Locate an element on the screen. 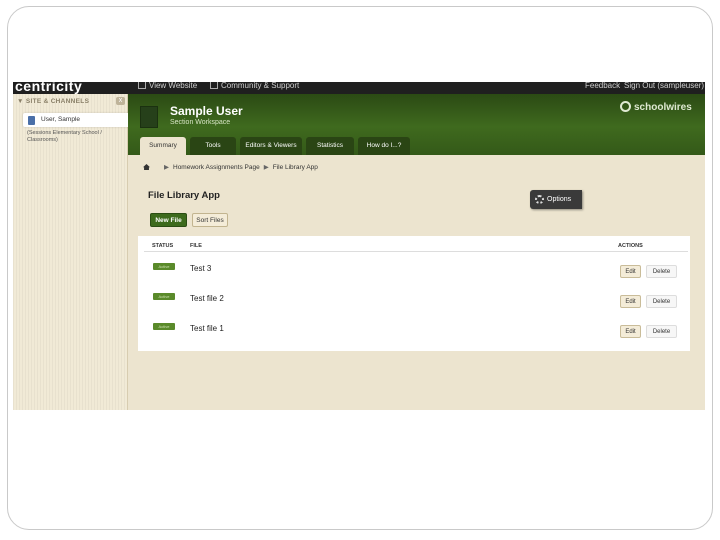 The height and width of the screenshot is (540, 720). home-icon is located at coordinates (146, 167).